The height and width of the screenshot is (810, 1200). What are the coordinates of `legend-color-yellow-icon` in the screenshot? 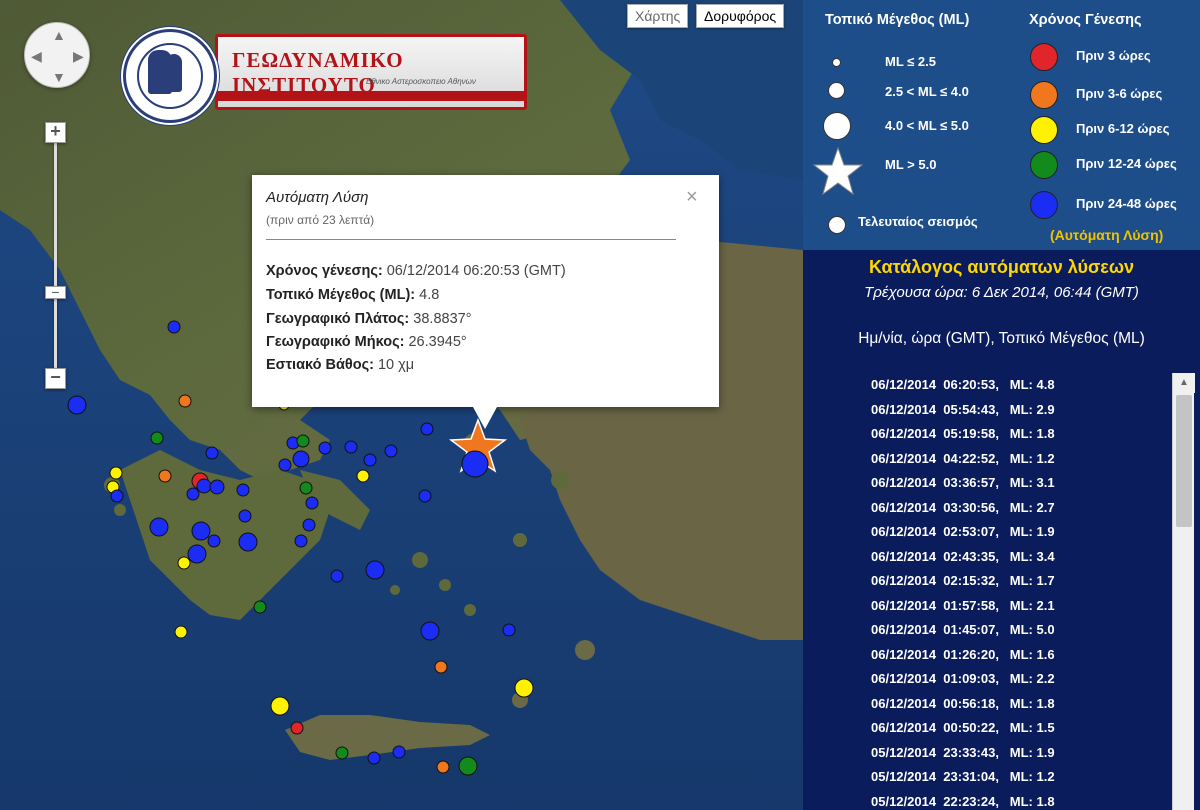 It's located at (1044, 130).